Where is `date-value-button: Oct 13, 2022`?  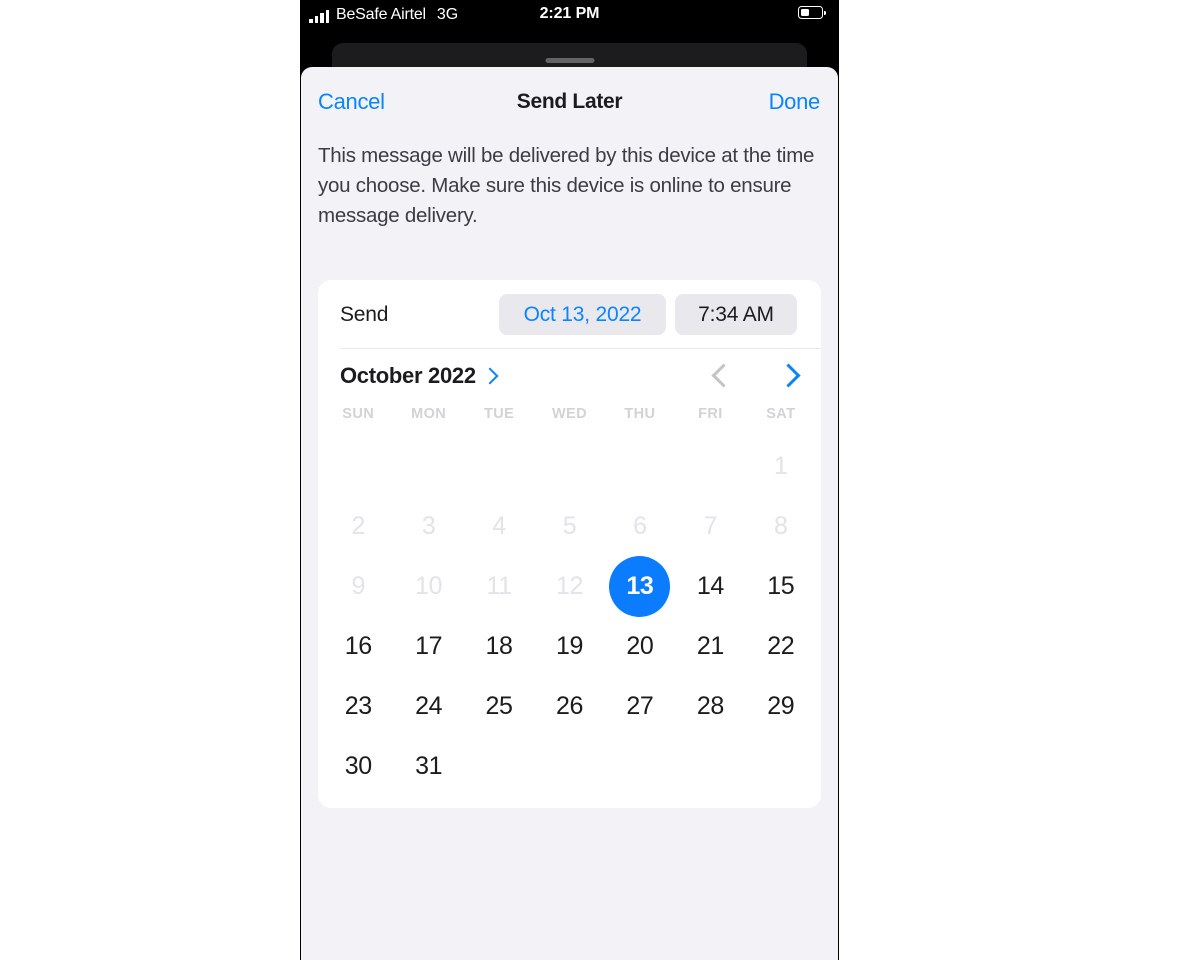
date-value-button: Oct 13, 2022 is located at coordinates (582, 314).